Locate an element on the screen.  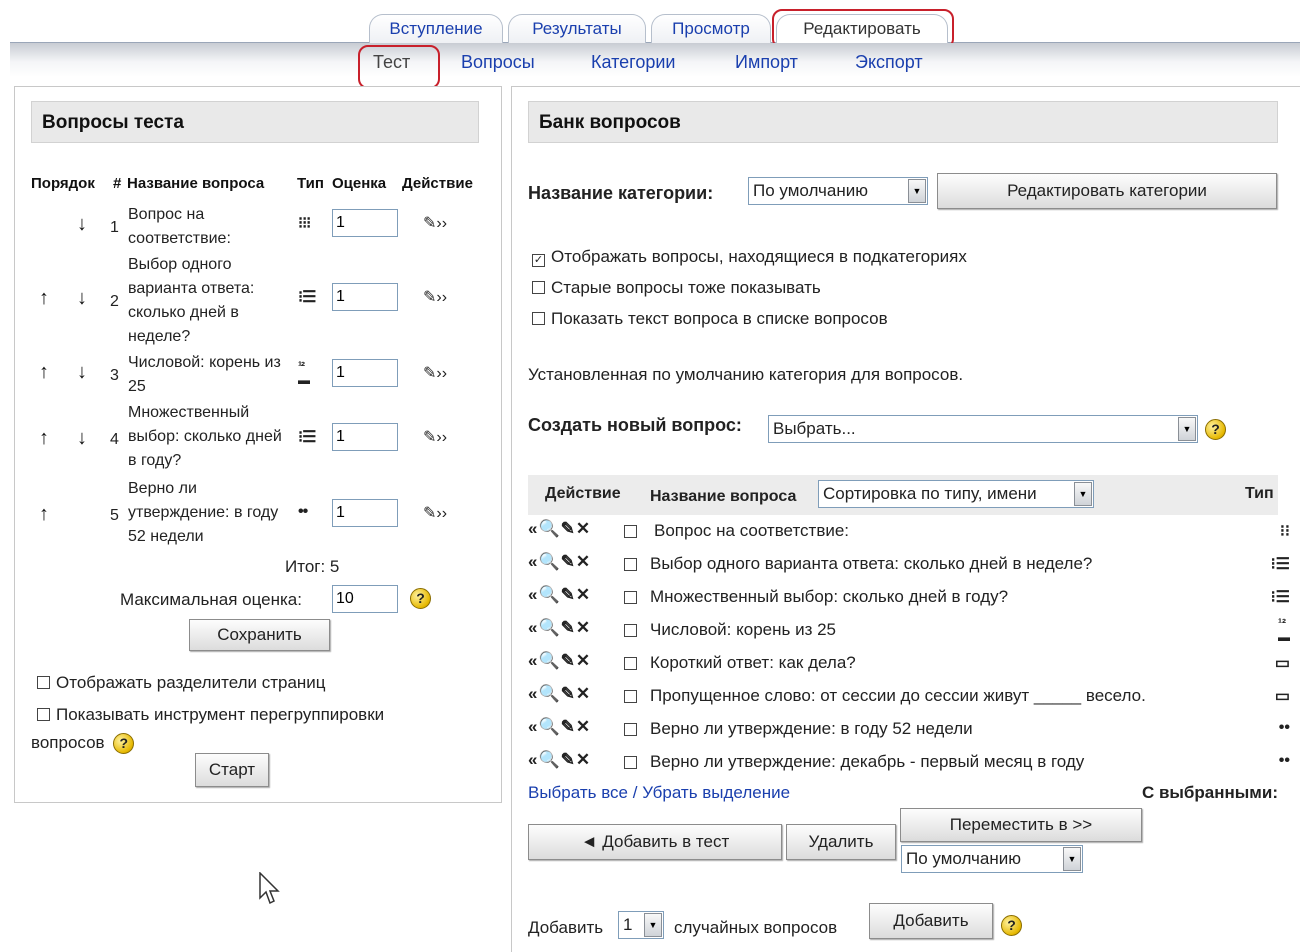
option-old-questions: Старые вопросы тоже показывать is located at coordinates (676, 288).